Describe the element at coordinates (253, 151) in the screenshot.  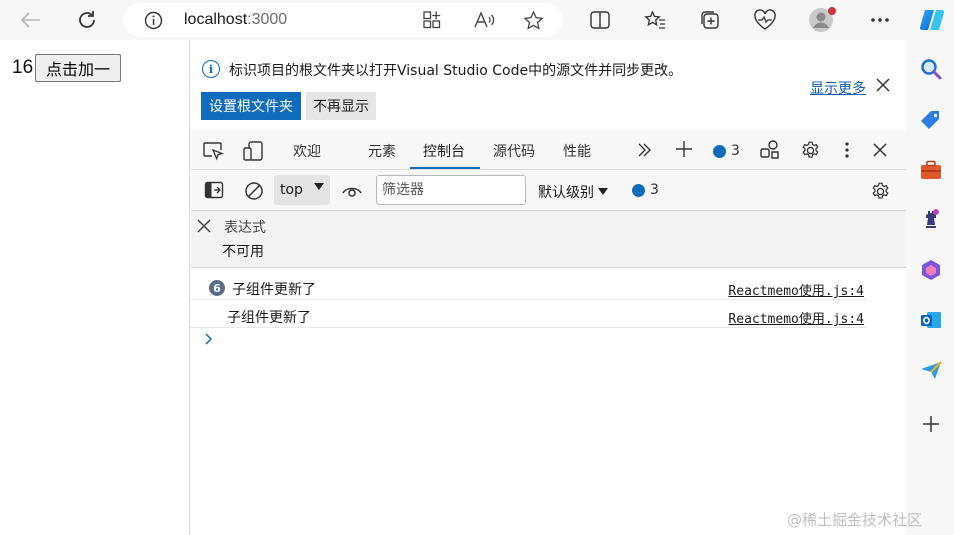
I see `device-emulation-icon` at that location.